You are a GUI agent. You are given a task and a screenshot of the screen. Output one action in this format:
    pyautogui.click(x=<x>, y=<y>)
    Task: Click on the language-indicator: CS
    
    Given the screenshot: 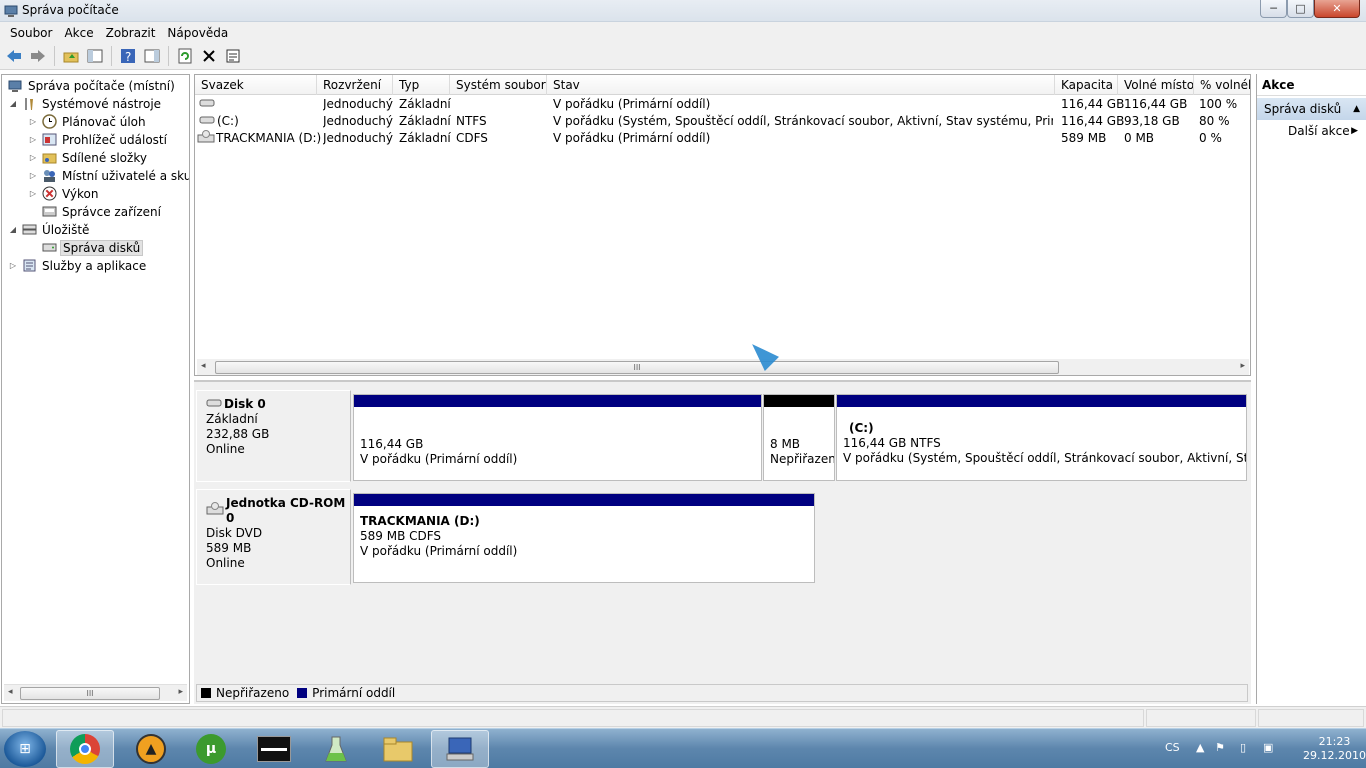 What is the action you would take?
    pyautogui.click(x=1172, y=747)
    